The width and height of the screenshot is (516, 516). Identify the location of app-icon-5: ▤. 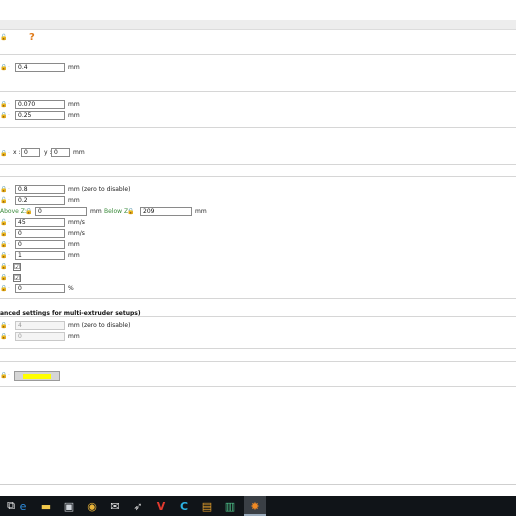
(207, 506).